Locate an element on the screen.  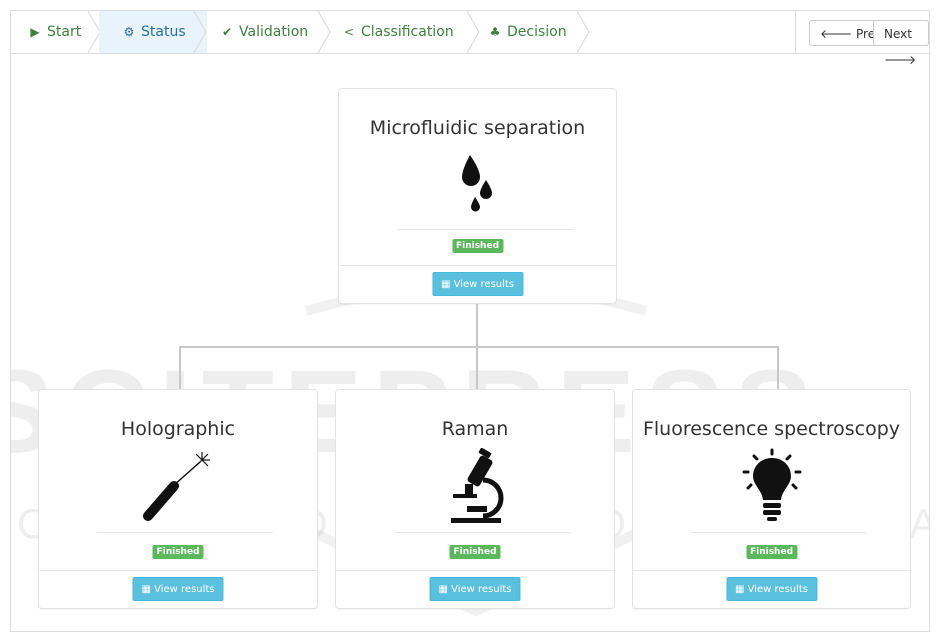
step-classification: < Classification is located at coordinates (401, 32).